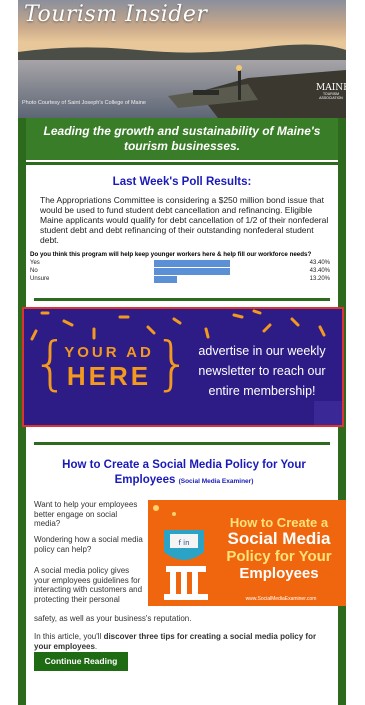 This screenshot has width=365, height=705. I want to click on article-source: (Social Media Examiner), so click(216, 481).